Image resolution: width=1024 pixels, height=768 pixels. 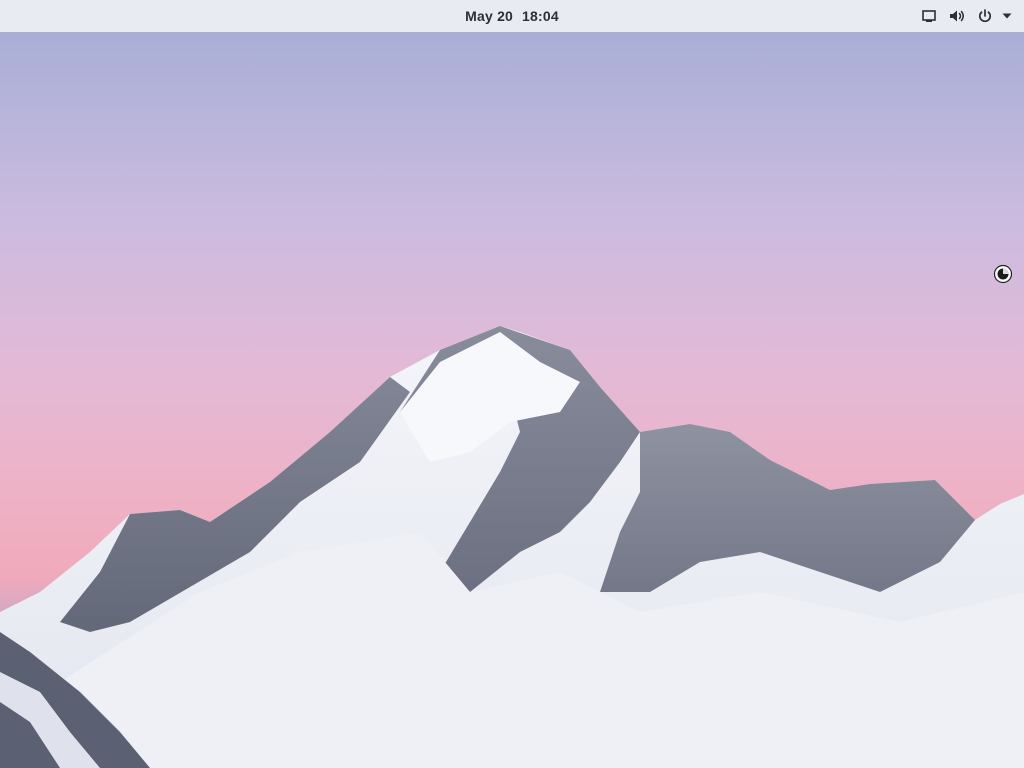 I want to click on power-icon, so click(x=985, y=16).